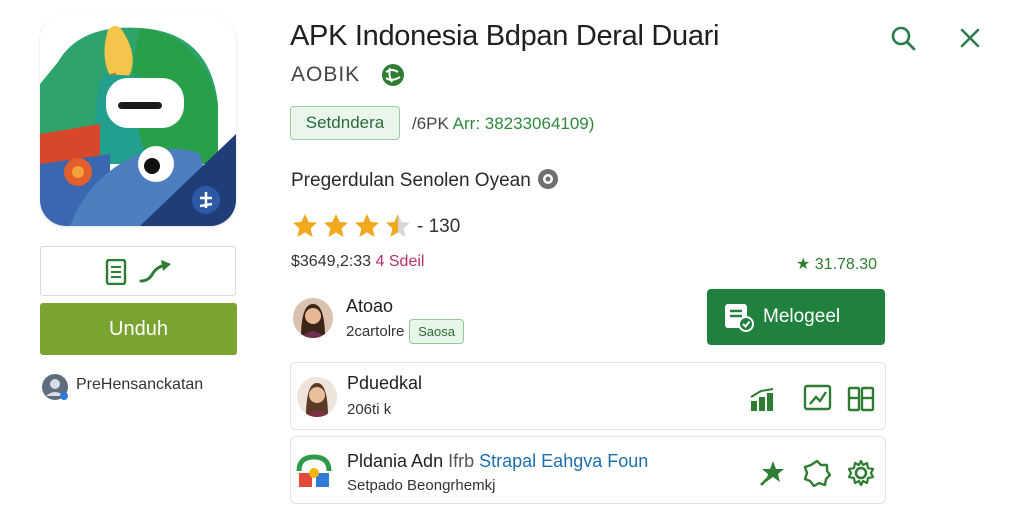 Image resolution: width=1024 pixels, height=512 pixels. I want to click on google-grid-icon, so click(314, 472).